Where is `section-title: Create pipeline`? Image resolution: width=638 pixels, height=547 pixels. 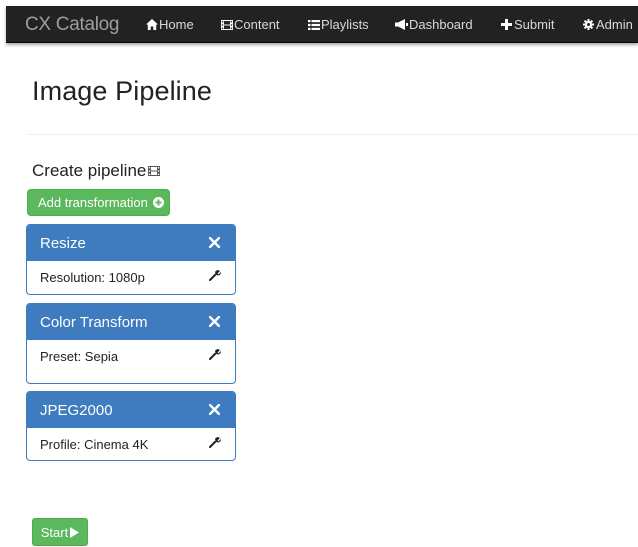 section-title: Create pipeline is located at coordinates (96, 171).